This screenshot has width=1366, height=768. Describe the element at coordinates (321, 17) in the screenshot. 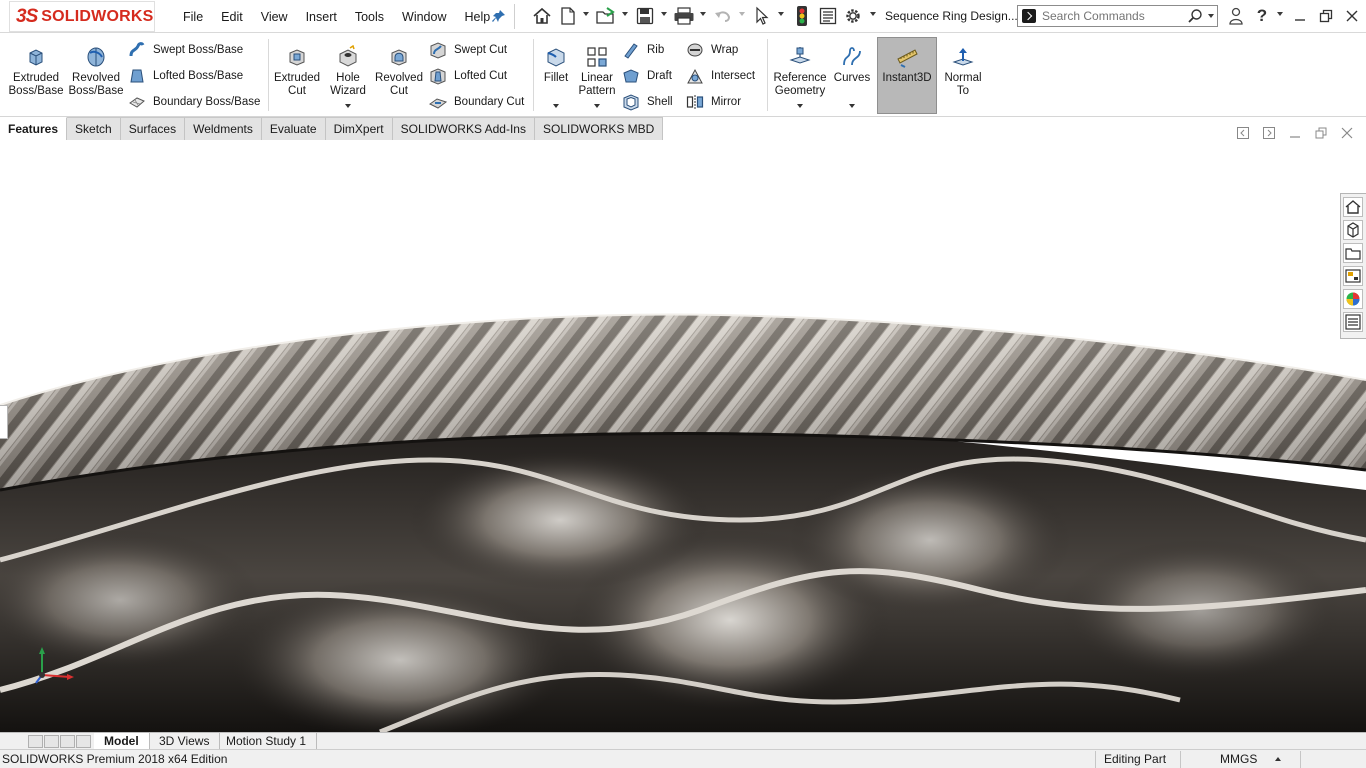

I see `menu-insert: Insert` at that location.